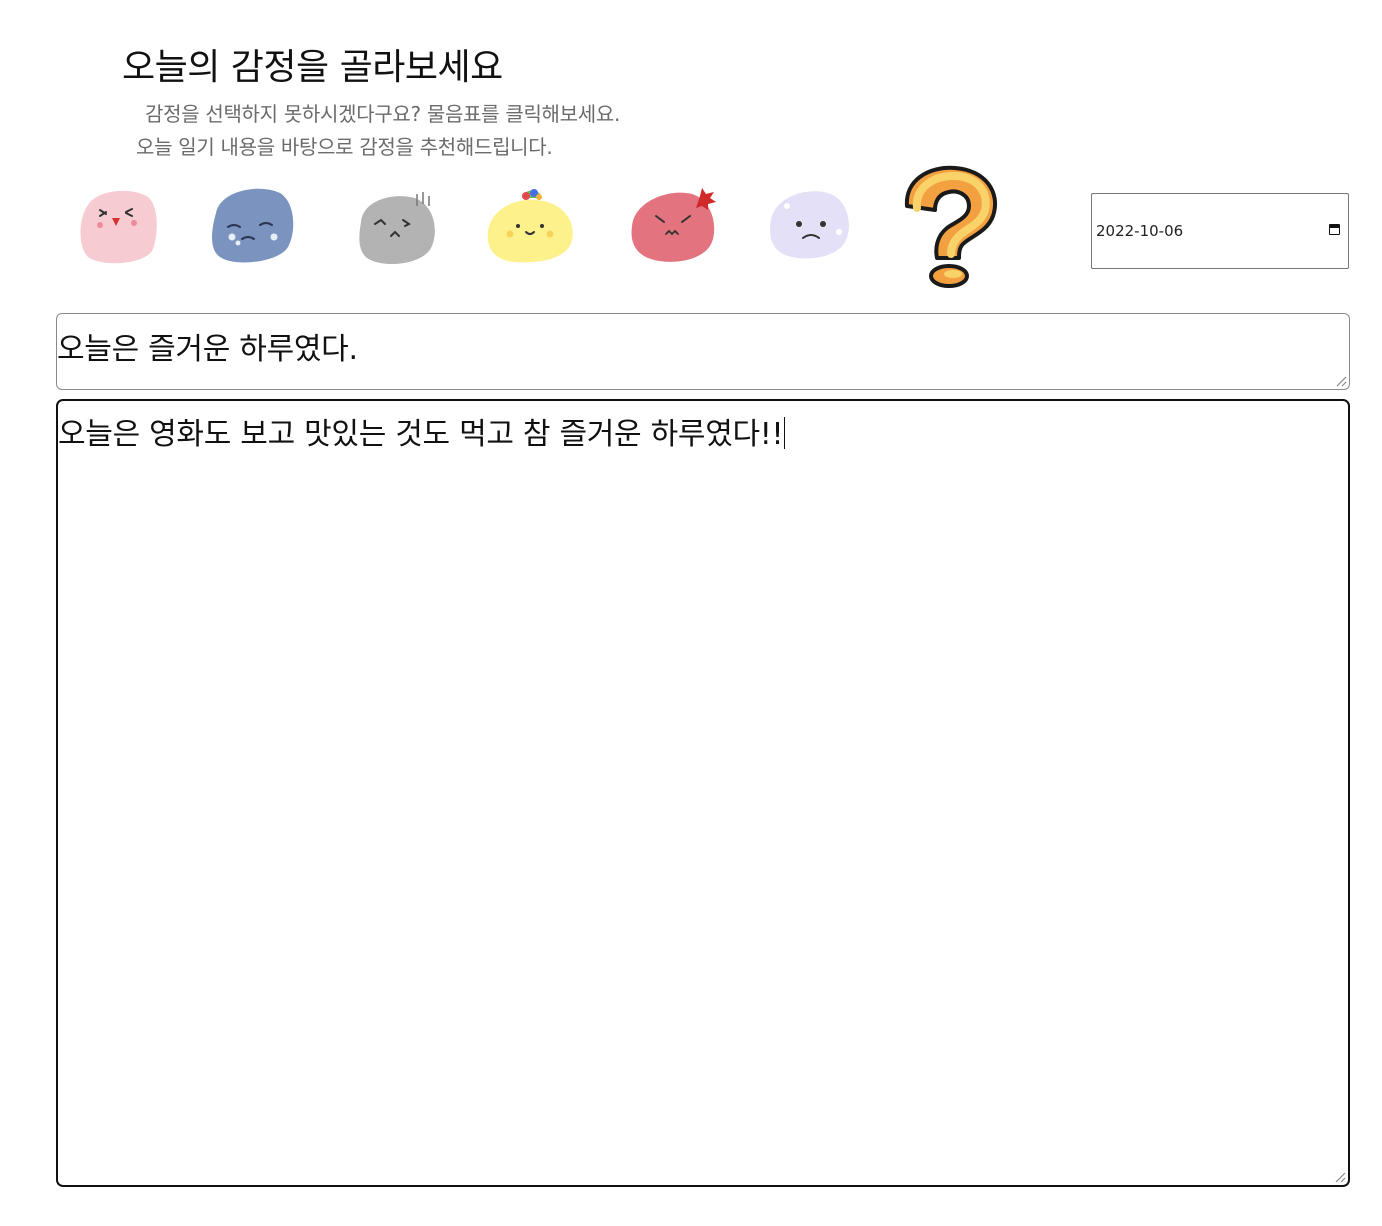 The image size is (1382, 1226). I want to click on tired-blob-icon, so click(397, 228).